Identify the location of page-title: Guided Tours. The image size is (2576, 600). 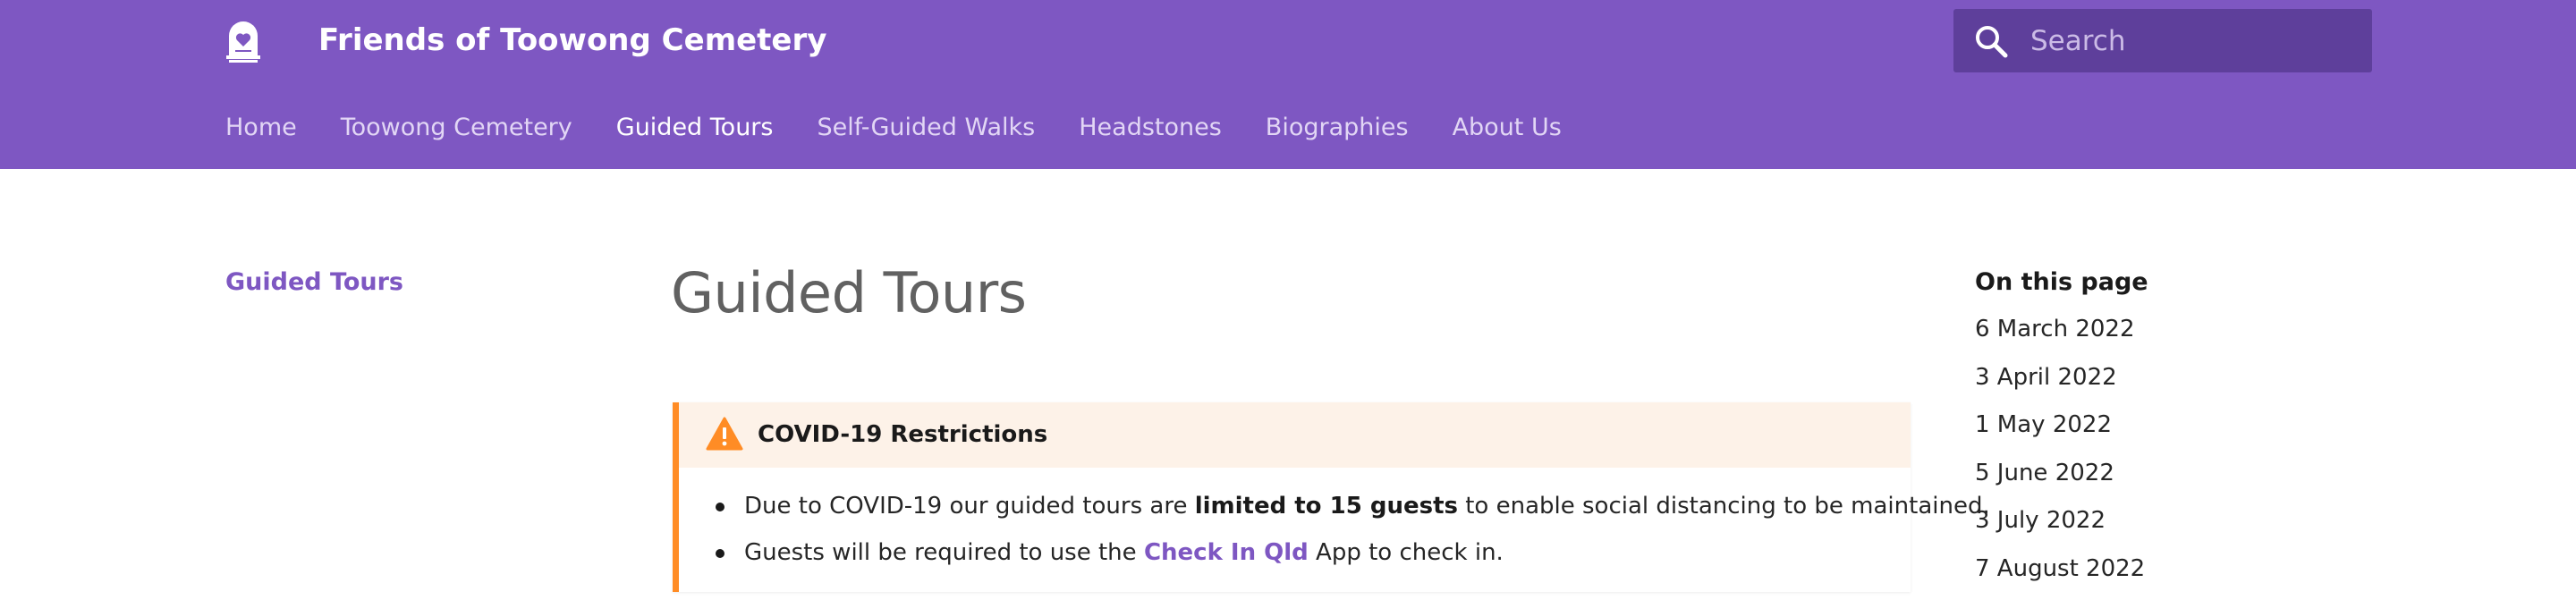
(849, 292).